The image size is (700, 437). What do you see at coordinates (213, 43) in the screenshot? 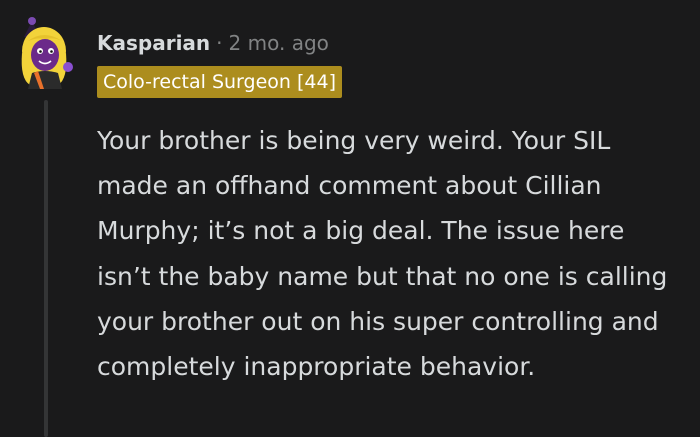
I see `comment-meta: Kasparian · 2 mo. ago` at bounding box center [213, 43].